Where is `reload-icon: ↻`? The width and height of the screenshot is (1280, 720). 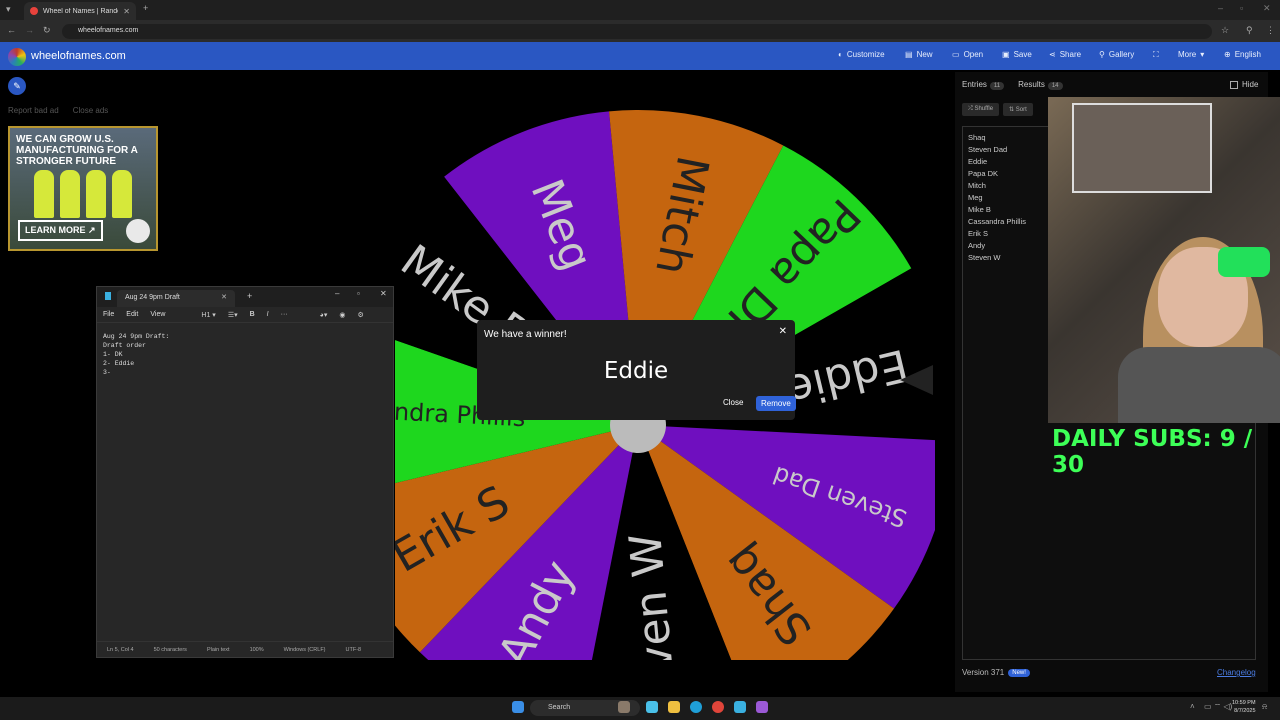
reload-icon: ↻ is located at coordinates (47, 30).